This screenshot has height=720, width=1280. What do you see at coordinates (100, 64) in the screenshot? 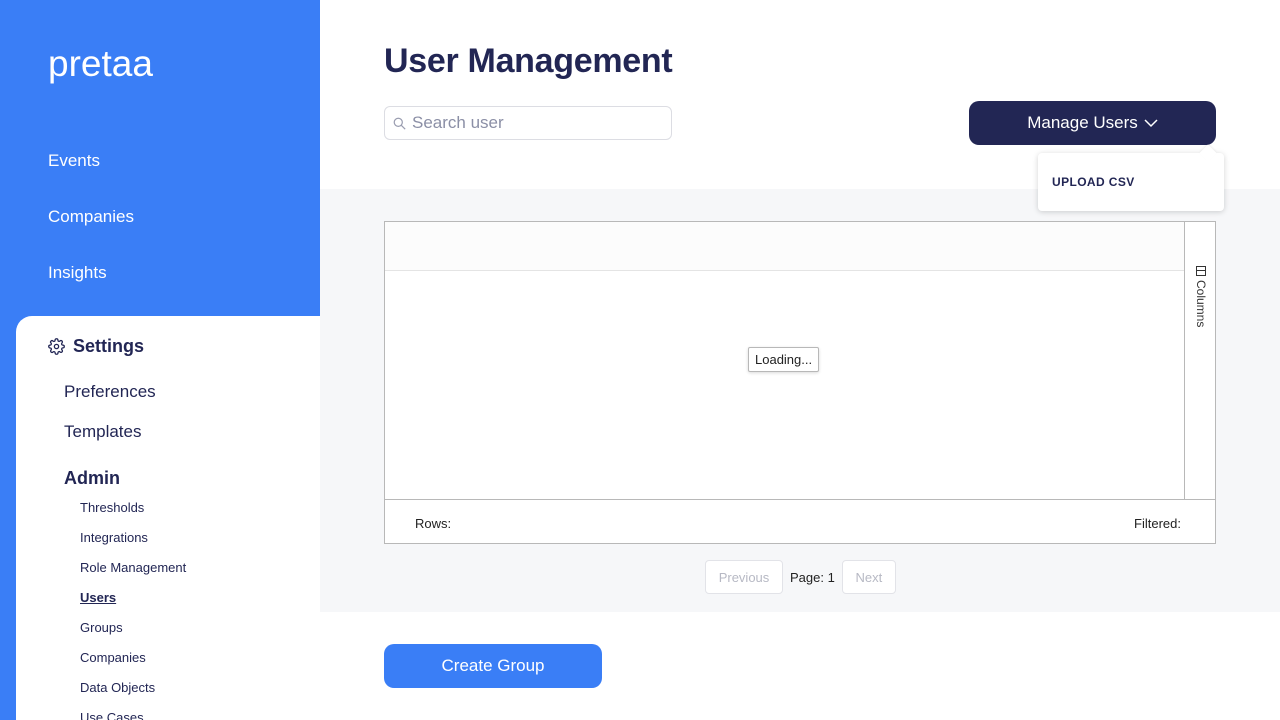
I see `svg-text: pretaa` at bounding box center [100, 64].